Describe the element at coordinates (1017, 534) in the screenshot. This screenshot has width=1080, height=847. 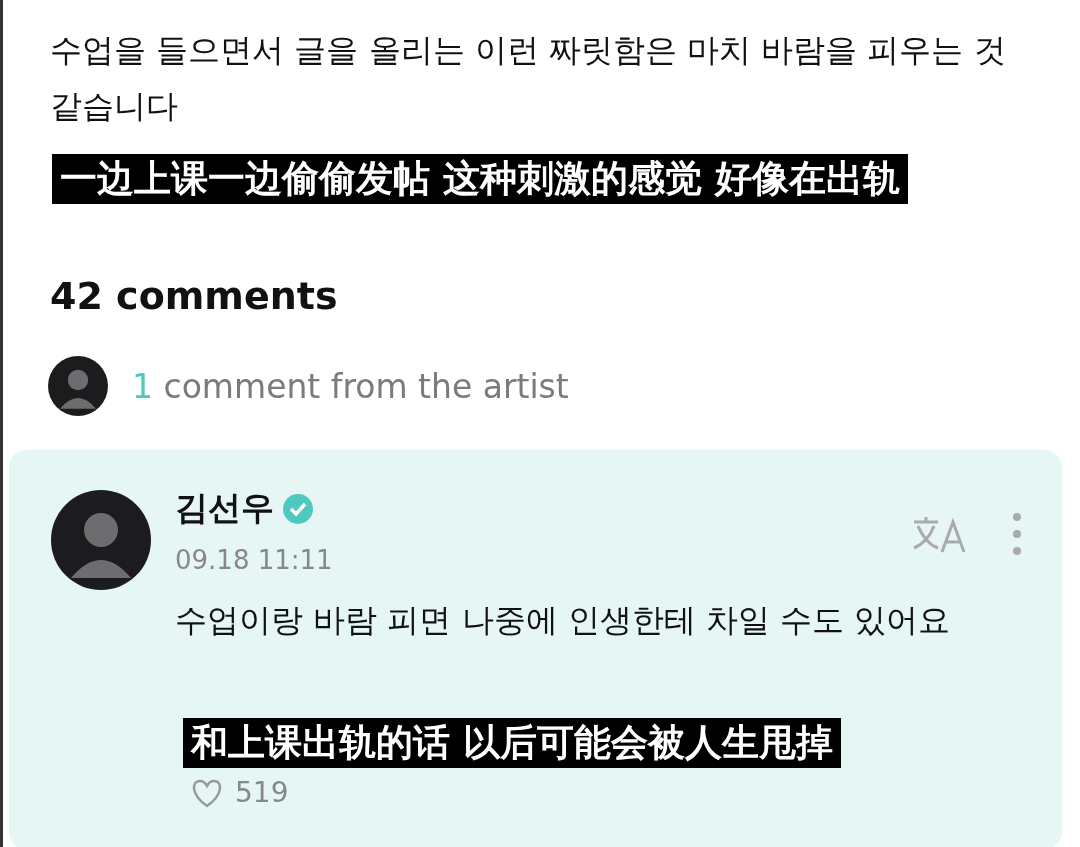
I see `more-icon` at that location.